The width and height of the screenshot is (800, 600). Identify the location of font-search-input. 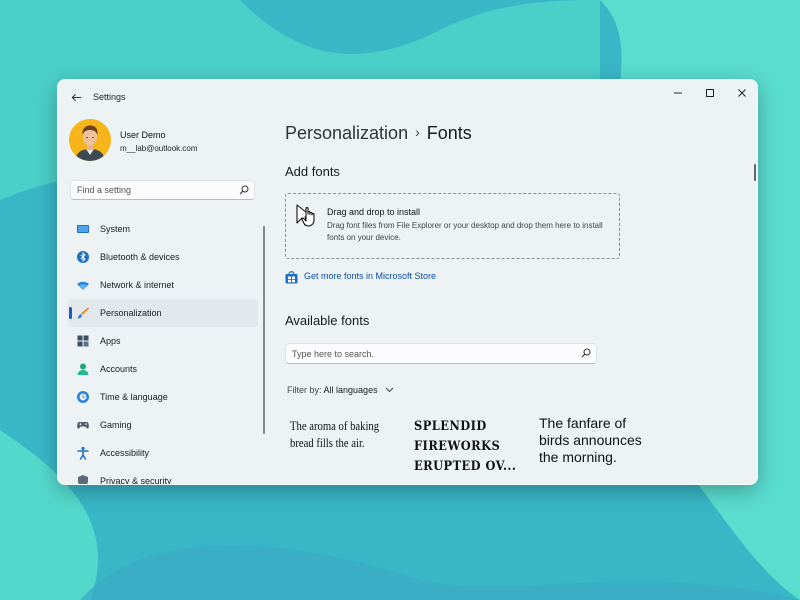
(432, 354).